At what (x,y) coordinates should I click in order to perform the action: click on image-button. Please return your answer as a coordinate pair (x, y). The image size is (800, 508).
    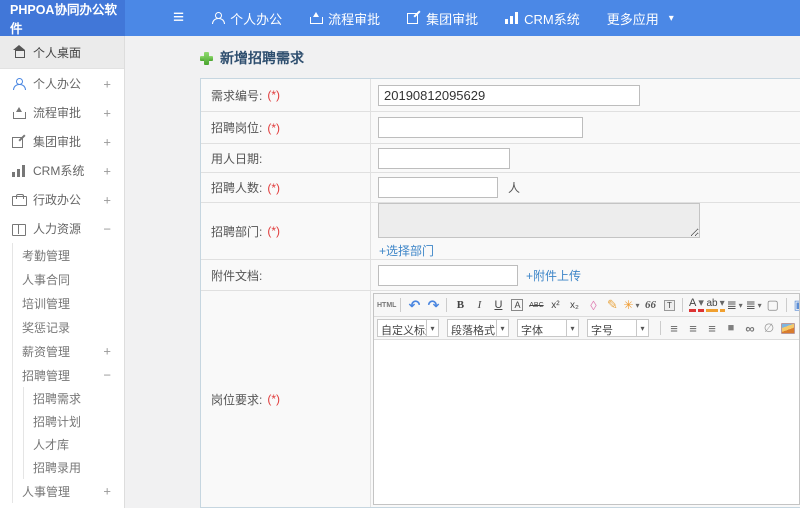
    Looking at the image, I should click on (788, 328).